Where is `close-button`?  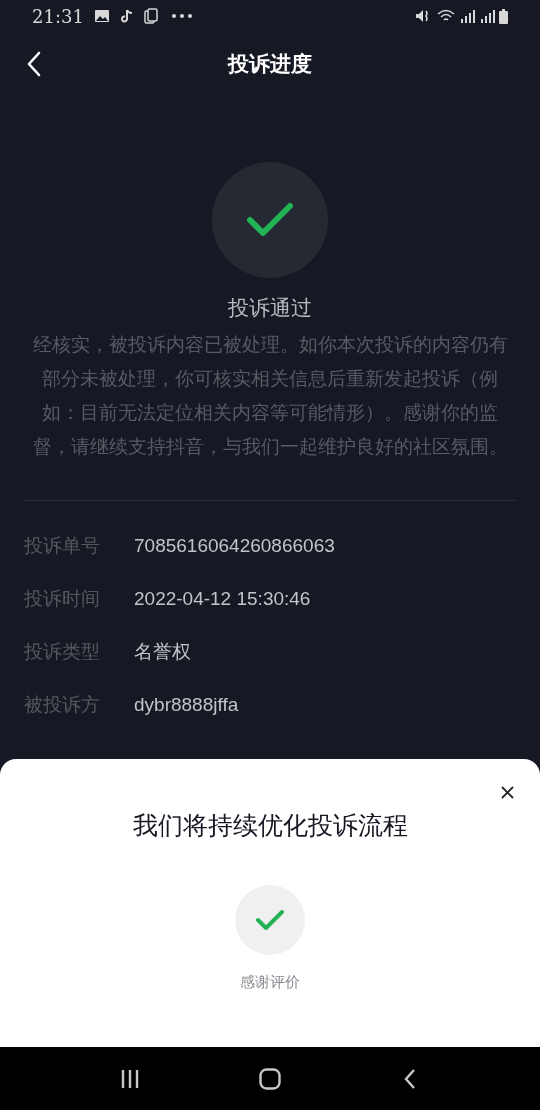
close-button is located at coordinates (507, 792).